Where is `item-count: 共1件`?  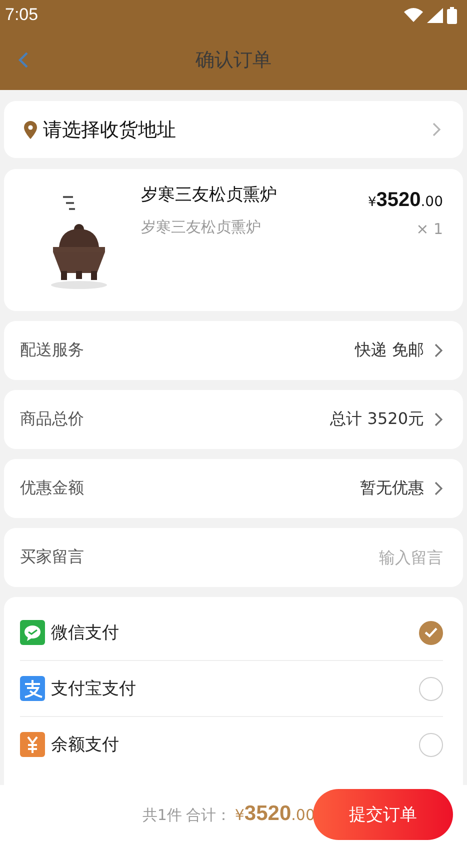 item-count: 共1件 is located at coordinates (162, 815).